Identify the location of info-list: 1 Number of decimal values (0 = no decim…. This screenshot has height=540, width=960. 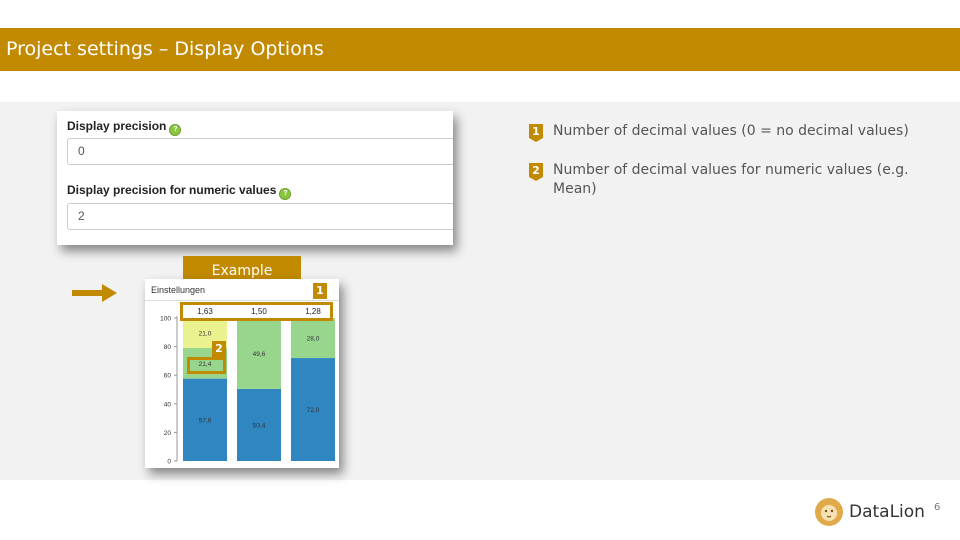
(734, 160).